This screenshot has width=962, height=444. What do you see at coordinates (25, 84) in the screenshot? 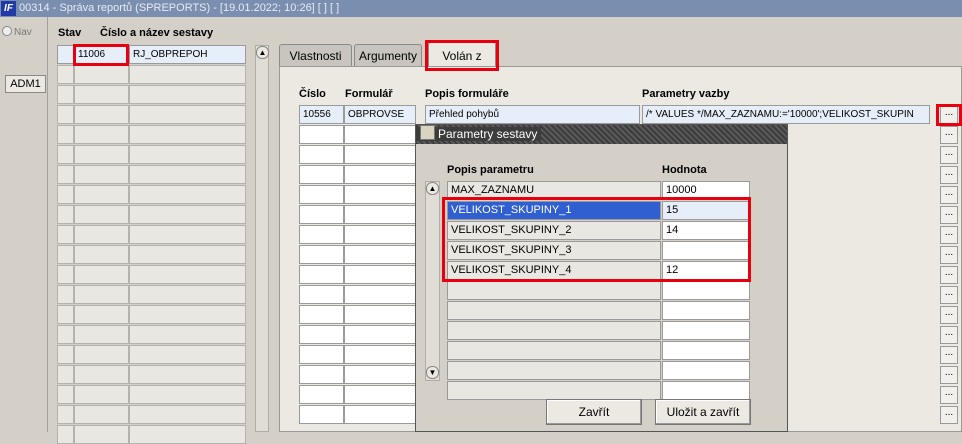
I see `adm-button: ADM1` at bounding box center [25, 84].